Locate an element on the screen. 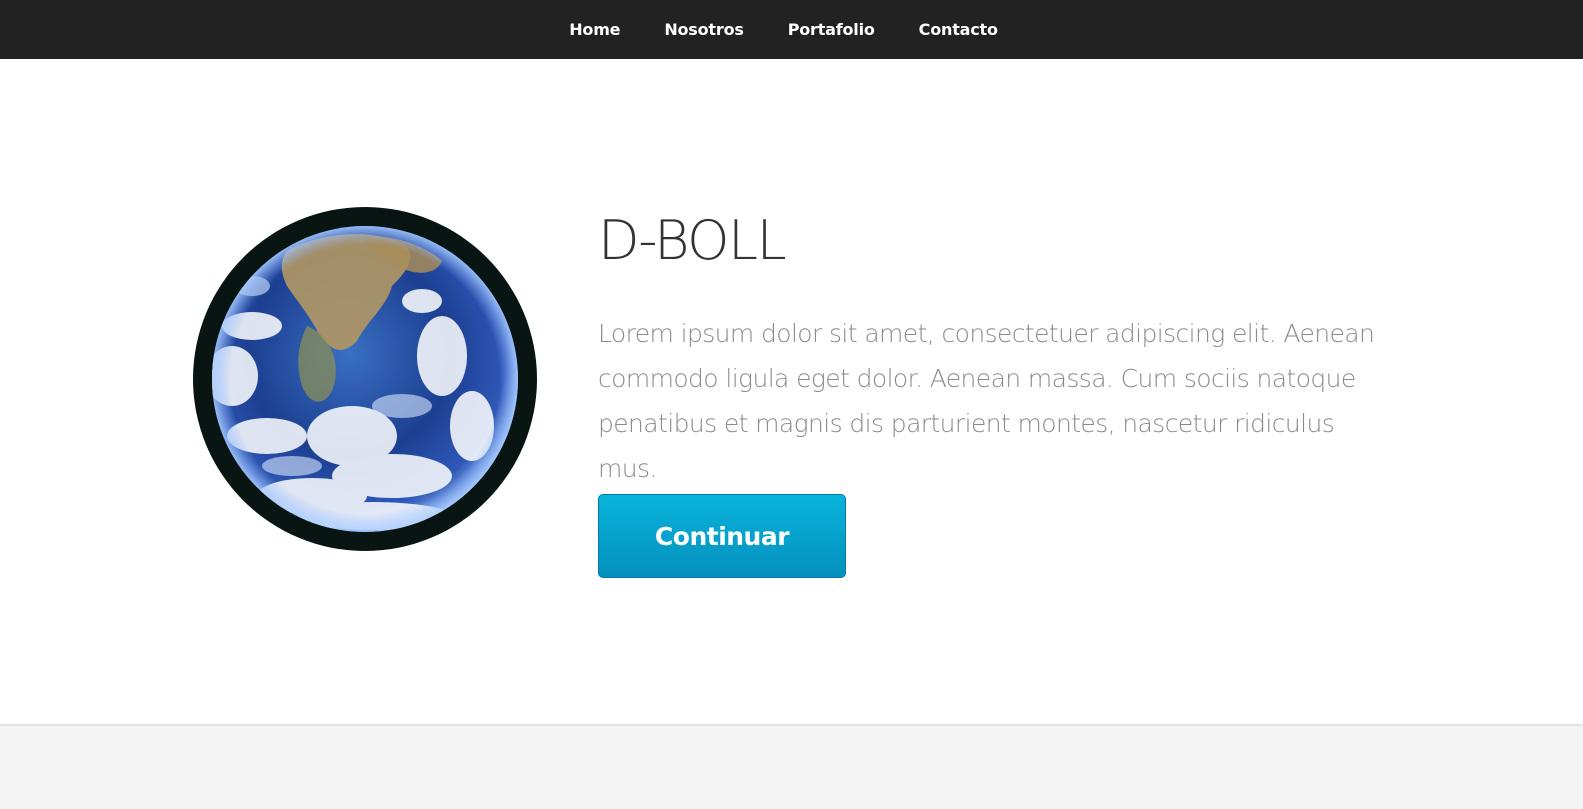 The image size is (1583, 809). nav-item-contacto: Contacto is located at coordinates (958, 29).